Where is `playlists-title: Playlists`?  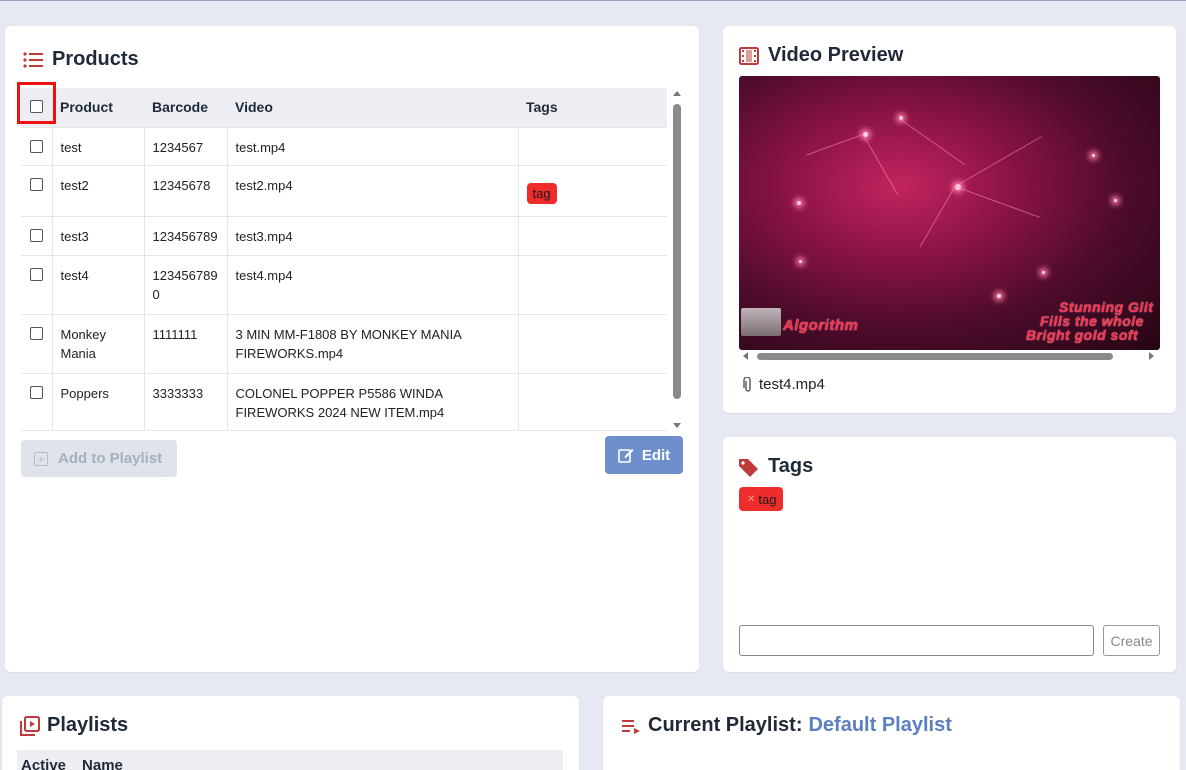
playlists-title: Playlists is located at coordinates (73, 725).